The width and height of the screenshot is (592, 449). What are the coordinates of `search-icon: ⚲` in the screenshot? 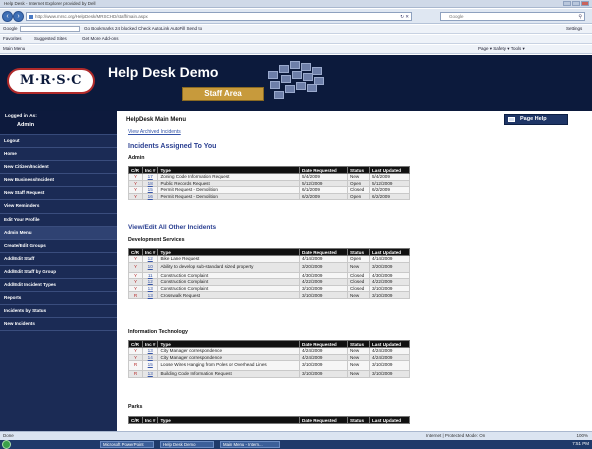 It's located at (580, 17).